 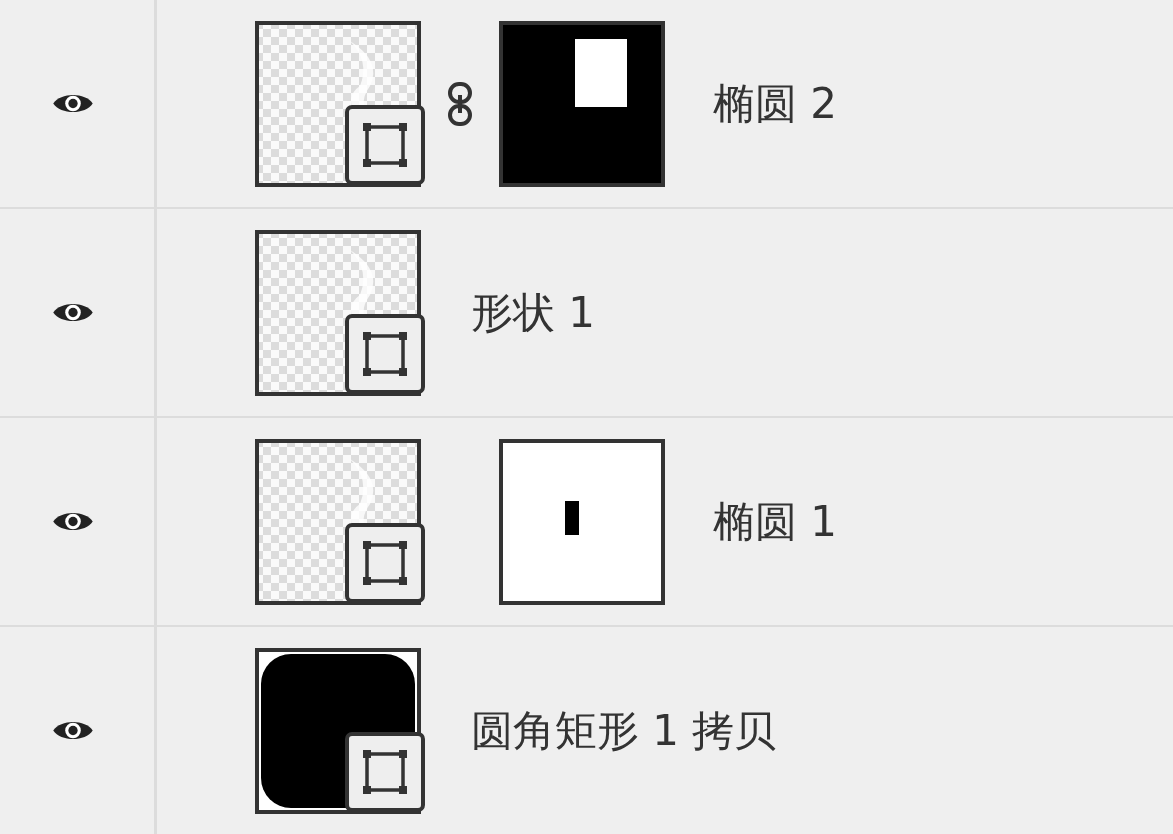 I want to click on layer-name: 形状 1, so click(x=533, y=312).